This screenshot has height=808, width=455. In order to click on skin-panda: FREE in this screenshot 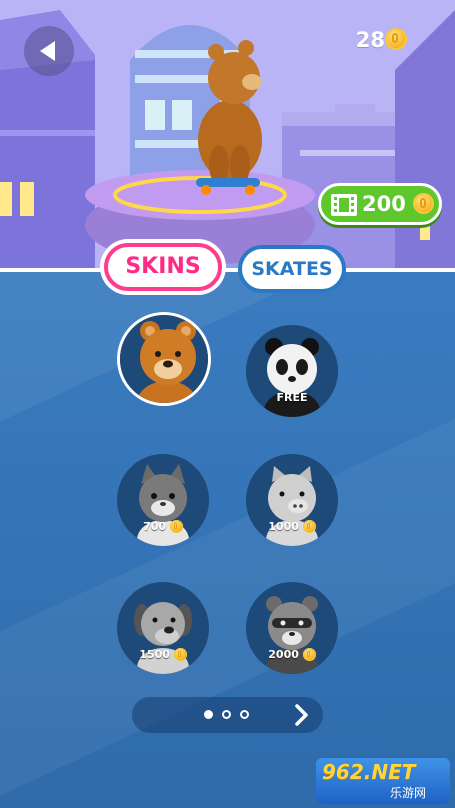, I will do `click(292, 371)`.